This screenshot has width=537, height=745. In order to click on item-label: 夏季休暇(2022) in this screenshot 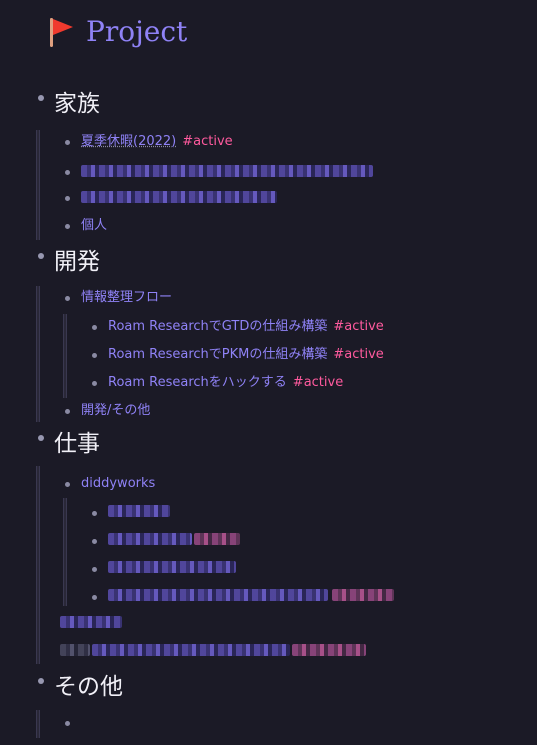, I will do `click(128, 141)`.